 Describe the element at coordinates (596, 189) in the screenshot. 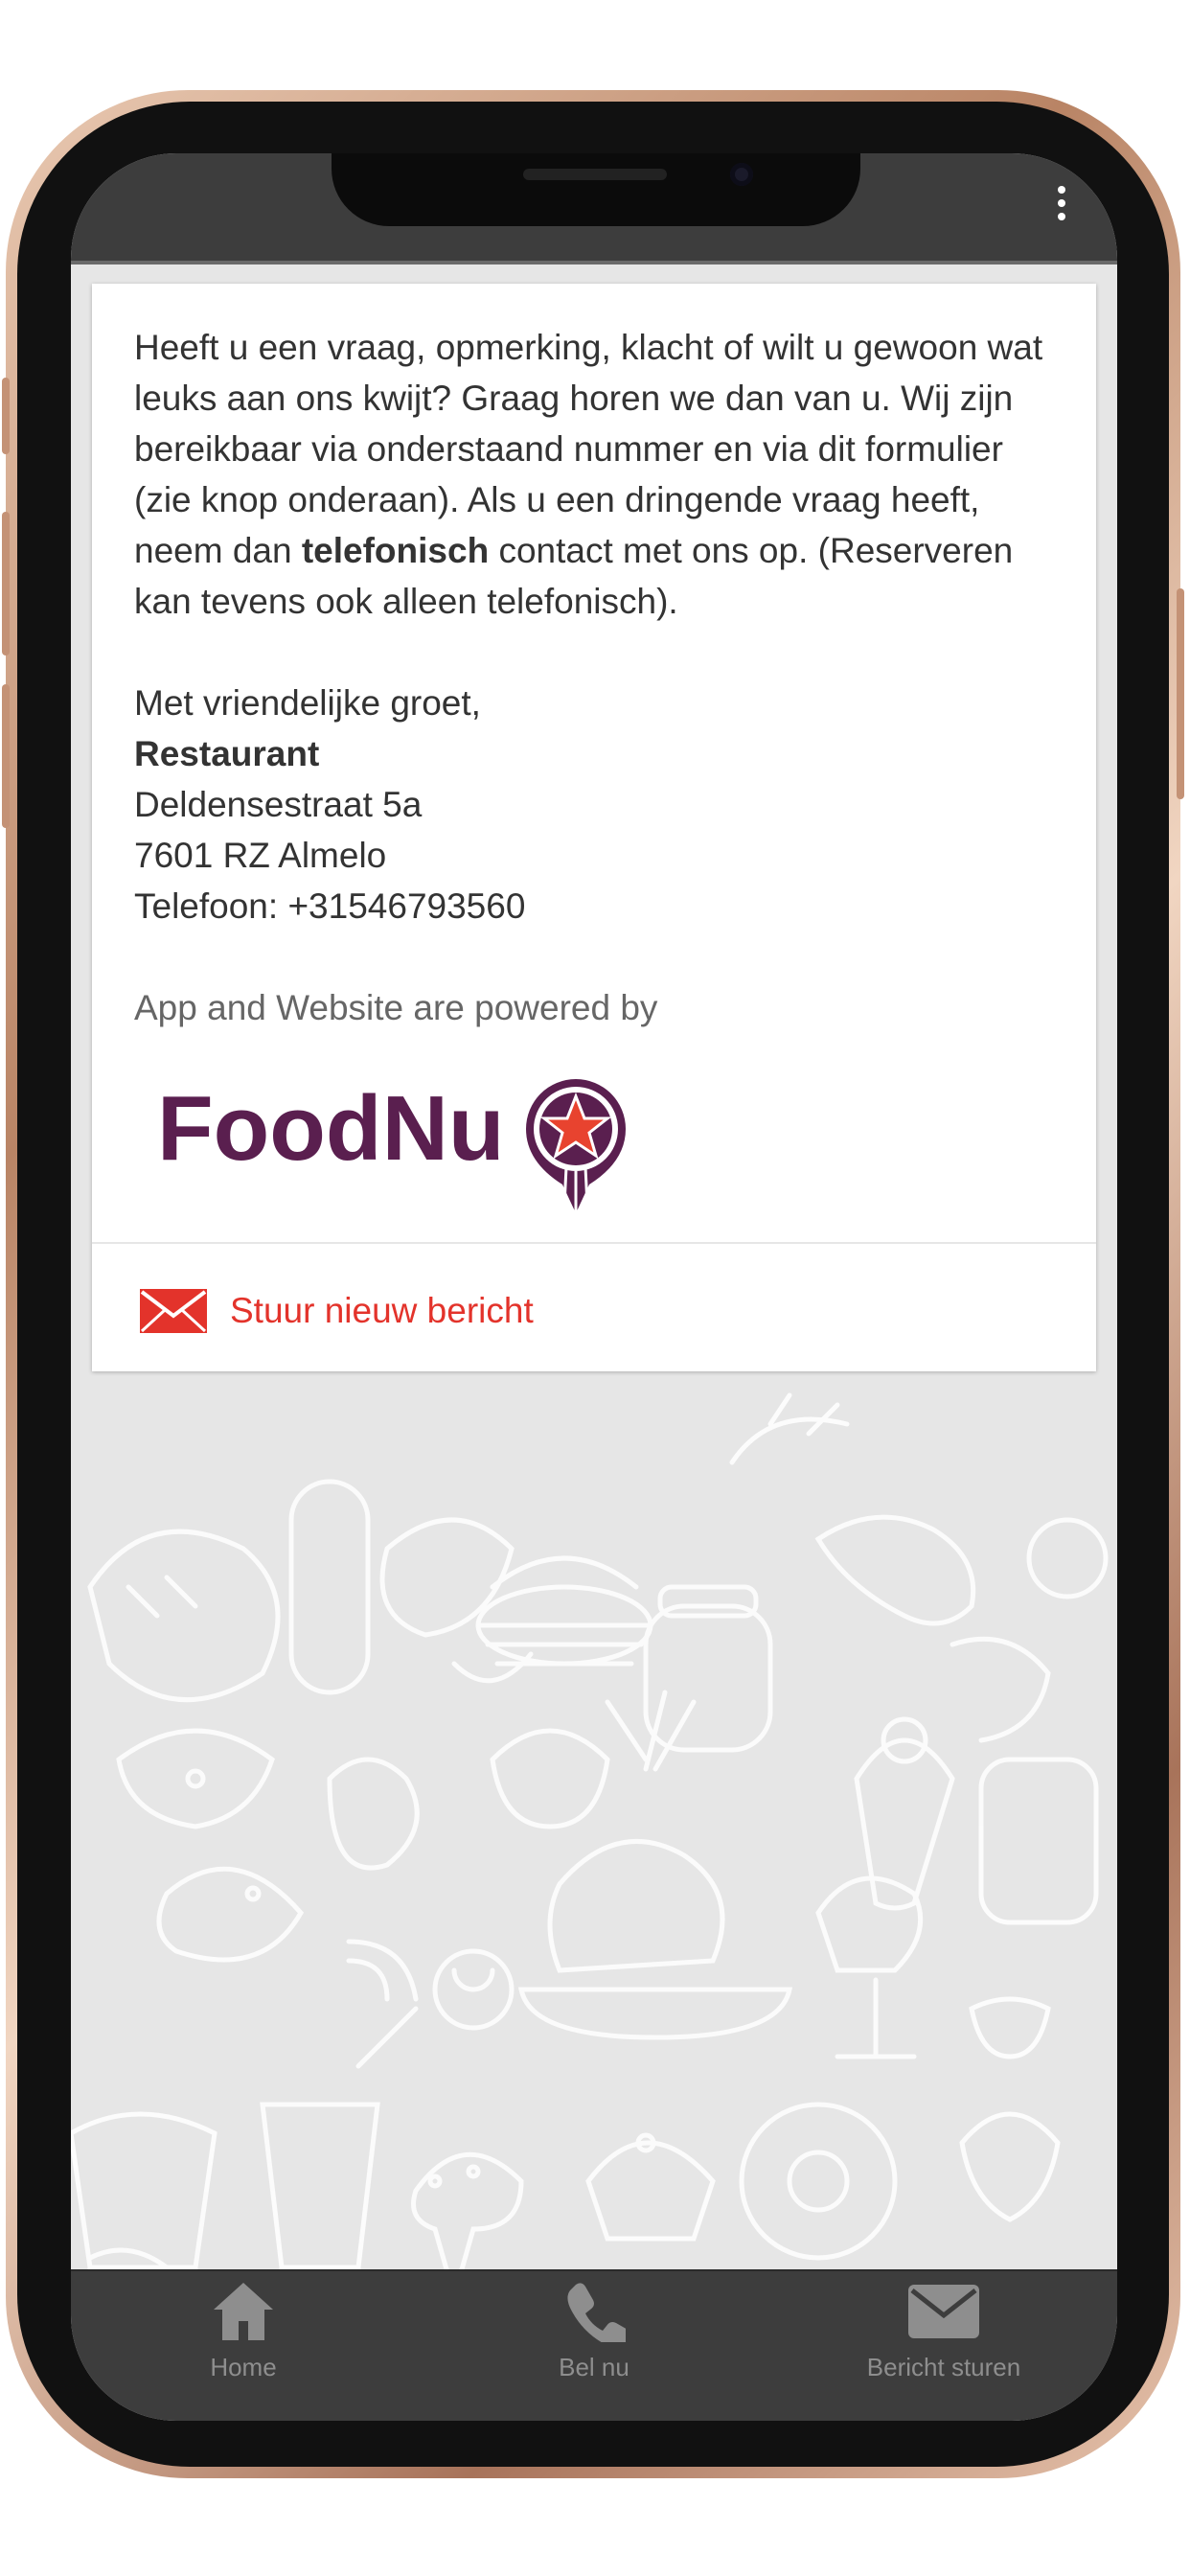

I see `device-notch` at that location.